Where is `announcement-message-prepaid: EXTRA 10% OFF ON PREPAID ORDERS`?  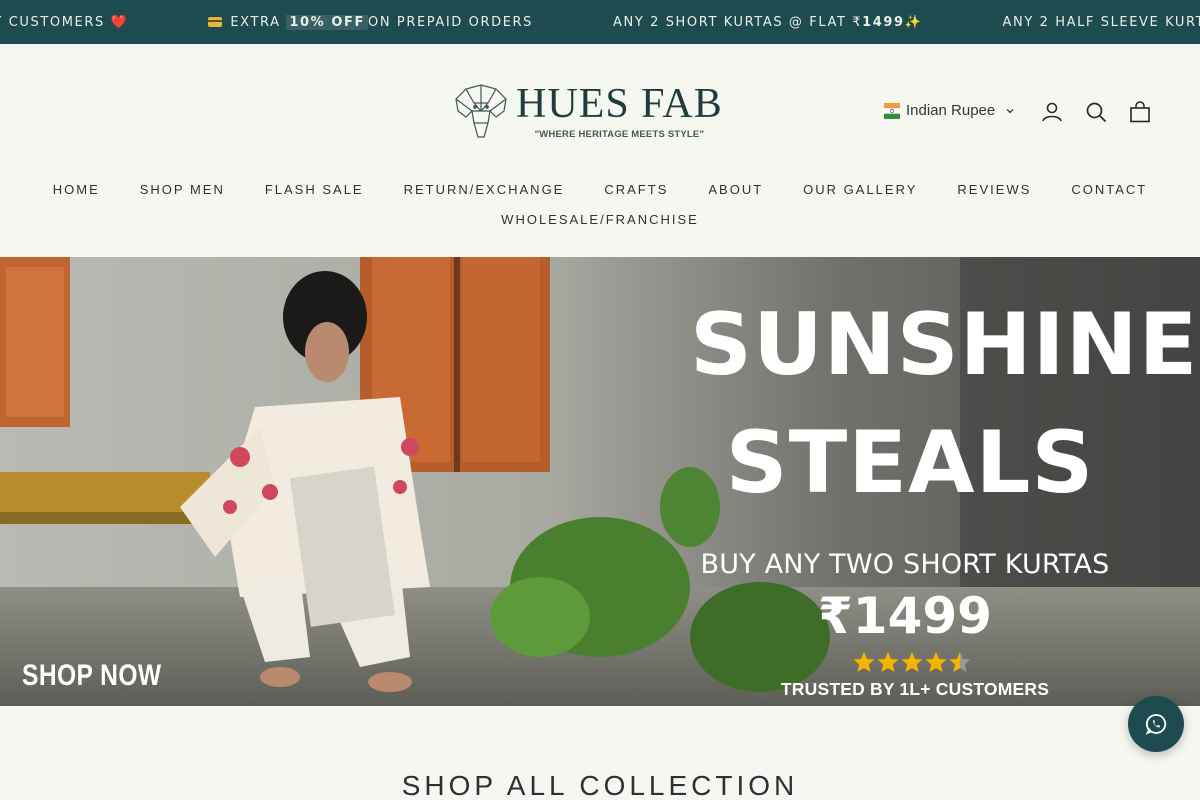 announcement-message-prepaid: EXTRA 10% OFF ON PREPAID ORDERS is located at coordinates (370, 22).